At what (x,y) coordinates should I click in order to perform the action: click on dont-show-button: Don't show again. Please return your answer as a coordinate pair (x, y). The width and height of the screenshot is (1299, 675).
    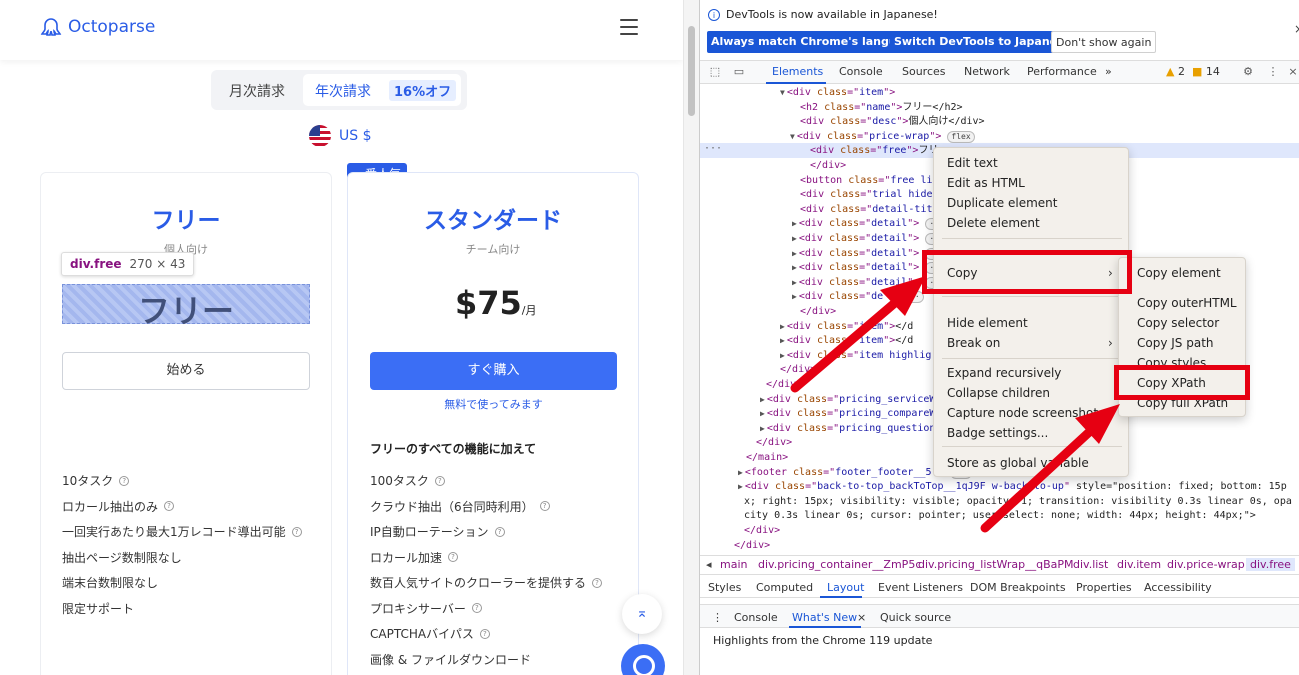
    Looking at the image, I should click on (1104, 42).